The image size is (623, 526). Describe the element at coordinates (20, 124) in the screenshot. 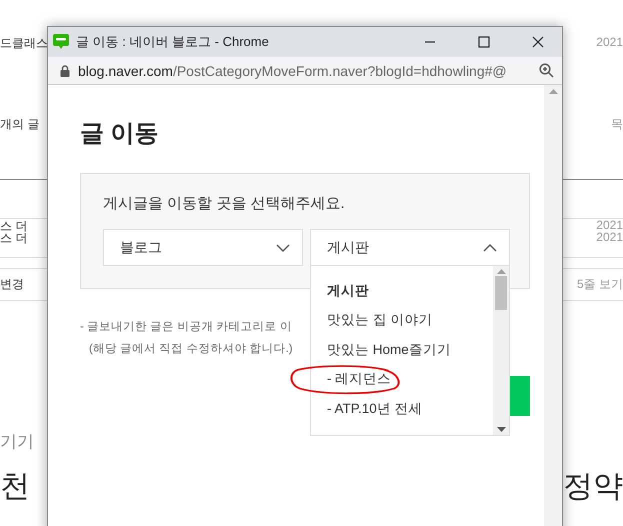

I see `background-text: 개의 글` at that location.